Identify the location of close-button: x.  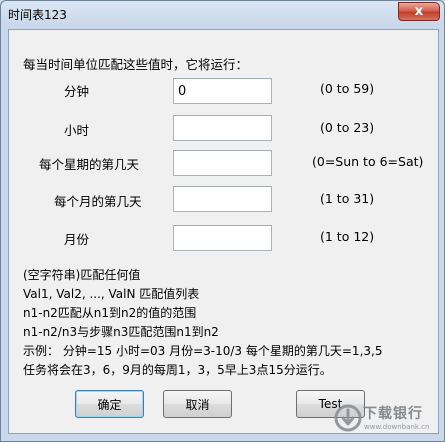
(419, 11).